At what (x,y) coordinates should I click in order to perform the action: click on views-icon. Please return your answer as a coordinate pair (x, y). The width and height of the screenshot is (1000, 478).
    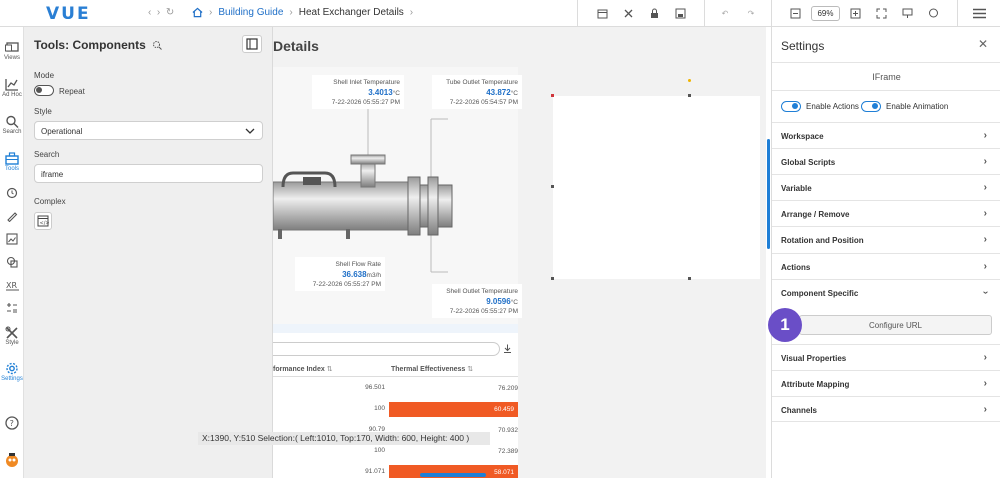
    Looking at the image, I should click on (12, 47).